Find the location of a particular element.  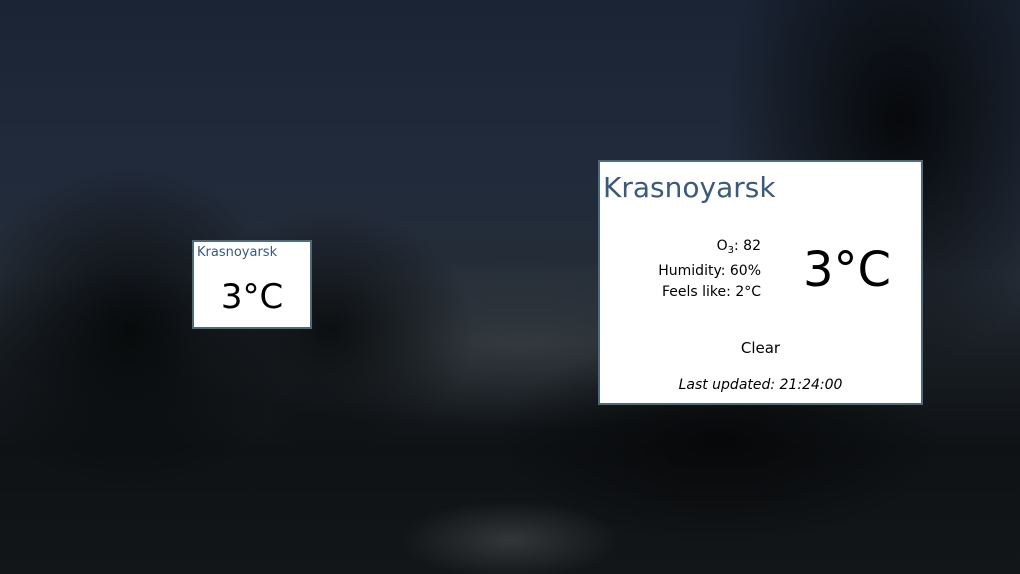

ozone-label: O is located at coordinates (722, 246).